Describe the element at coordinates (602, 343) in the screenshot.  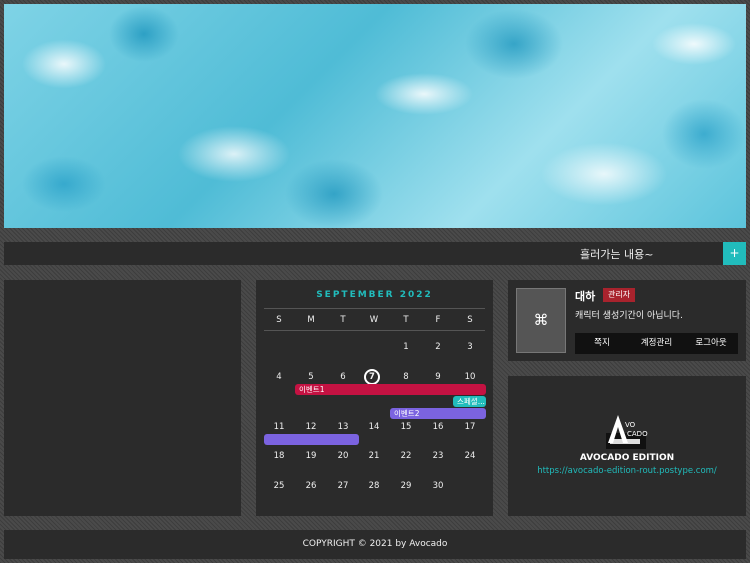
I see `message-button: 쪽지` at that location.